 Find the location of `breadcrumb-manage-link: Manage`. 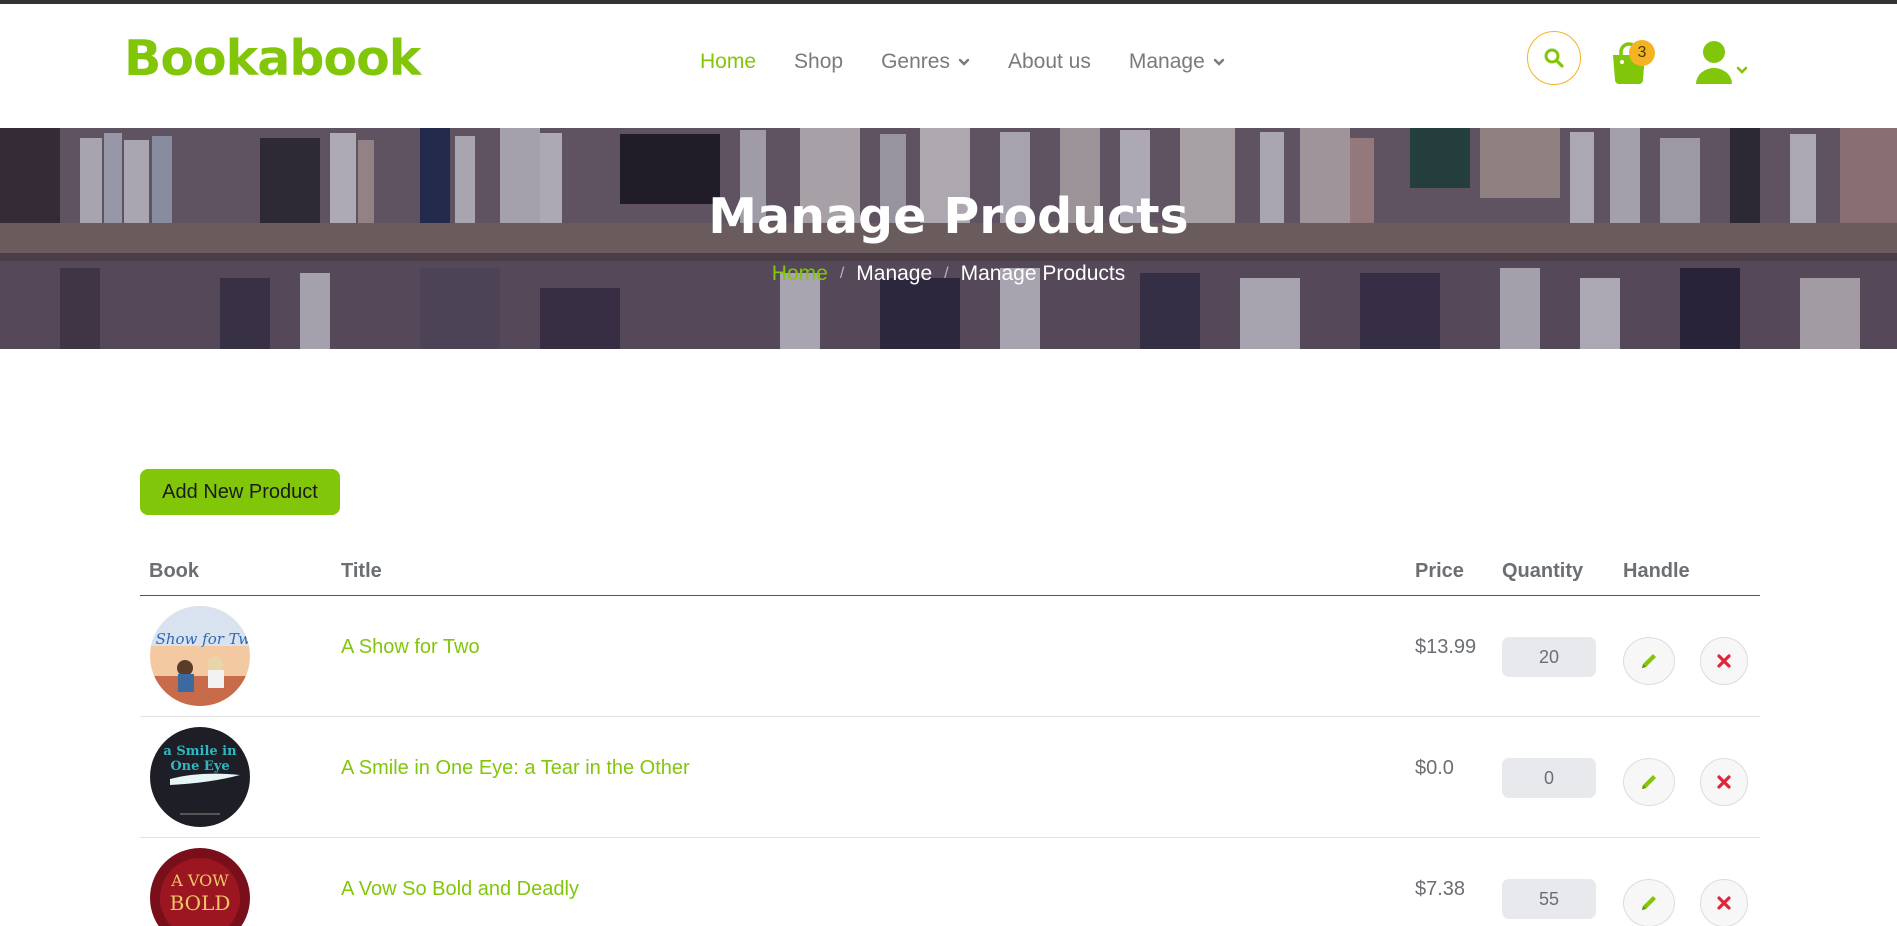

breadcrumb-manage-link: Manage is located at coordinates (894, 274).